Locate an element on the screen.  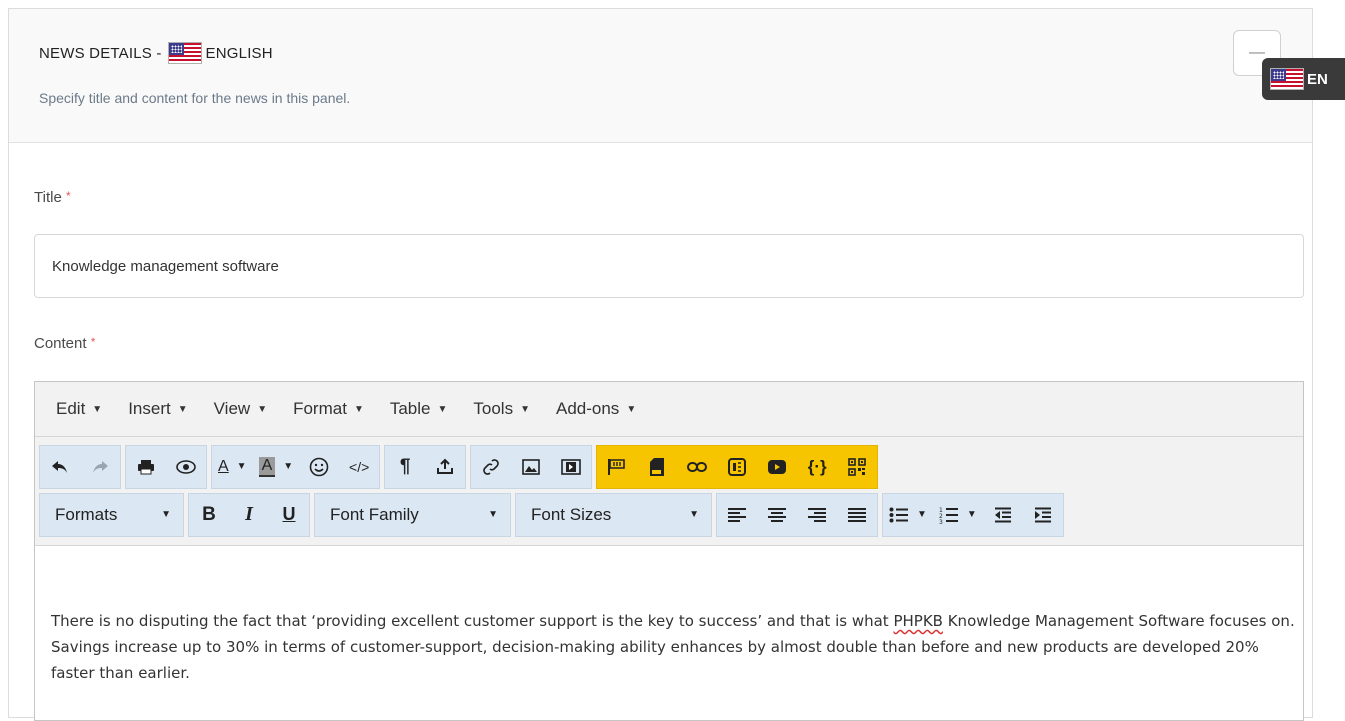
eye-icon is located at coordinates (186, 466).